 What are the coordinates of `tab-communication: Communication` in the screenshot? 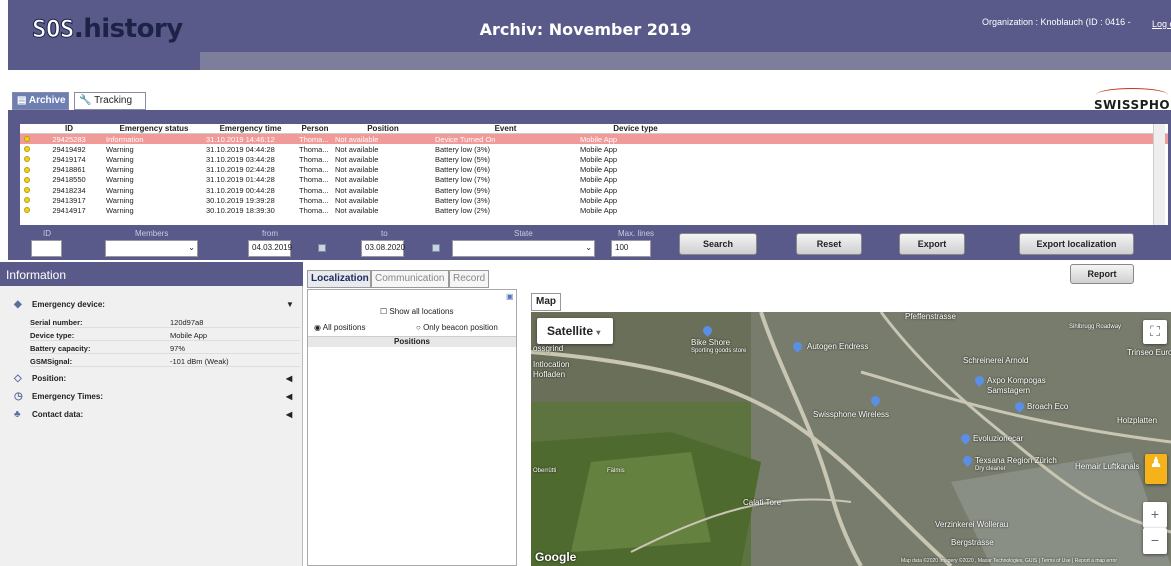 It's located at (410, 279).